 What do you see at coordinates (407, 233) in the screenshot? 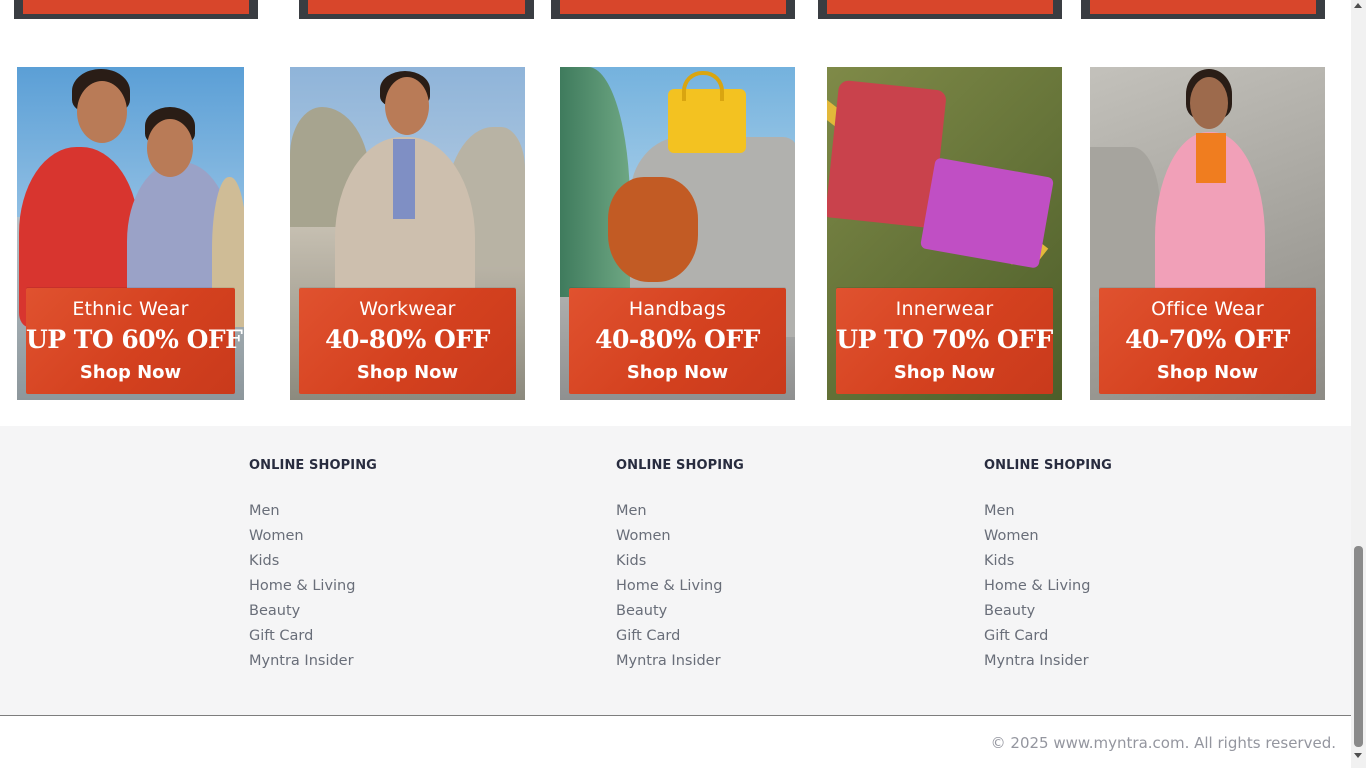
I see `promo-card-workwear: Workwear 40-80% OFF Shop Now` at bounding box center [407, 233].